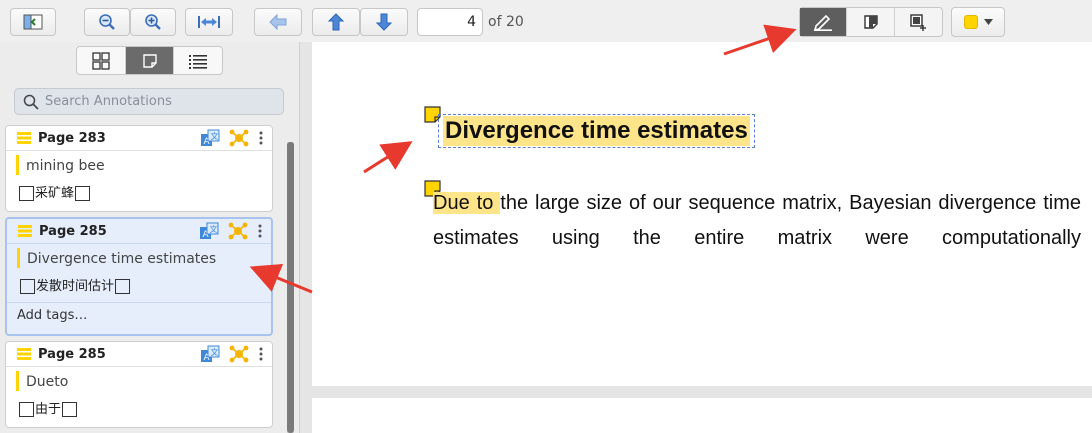 The width and height of the screenshot is (1092, 433). Describe the element at coordinates (55, 193) in the screenshot. I see `comment-text: 采矿蜂` at that location.